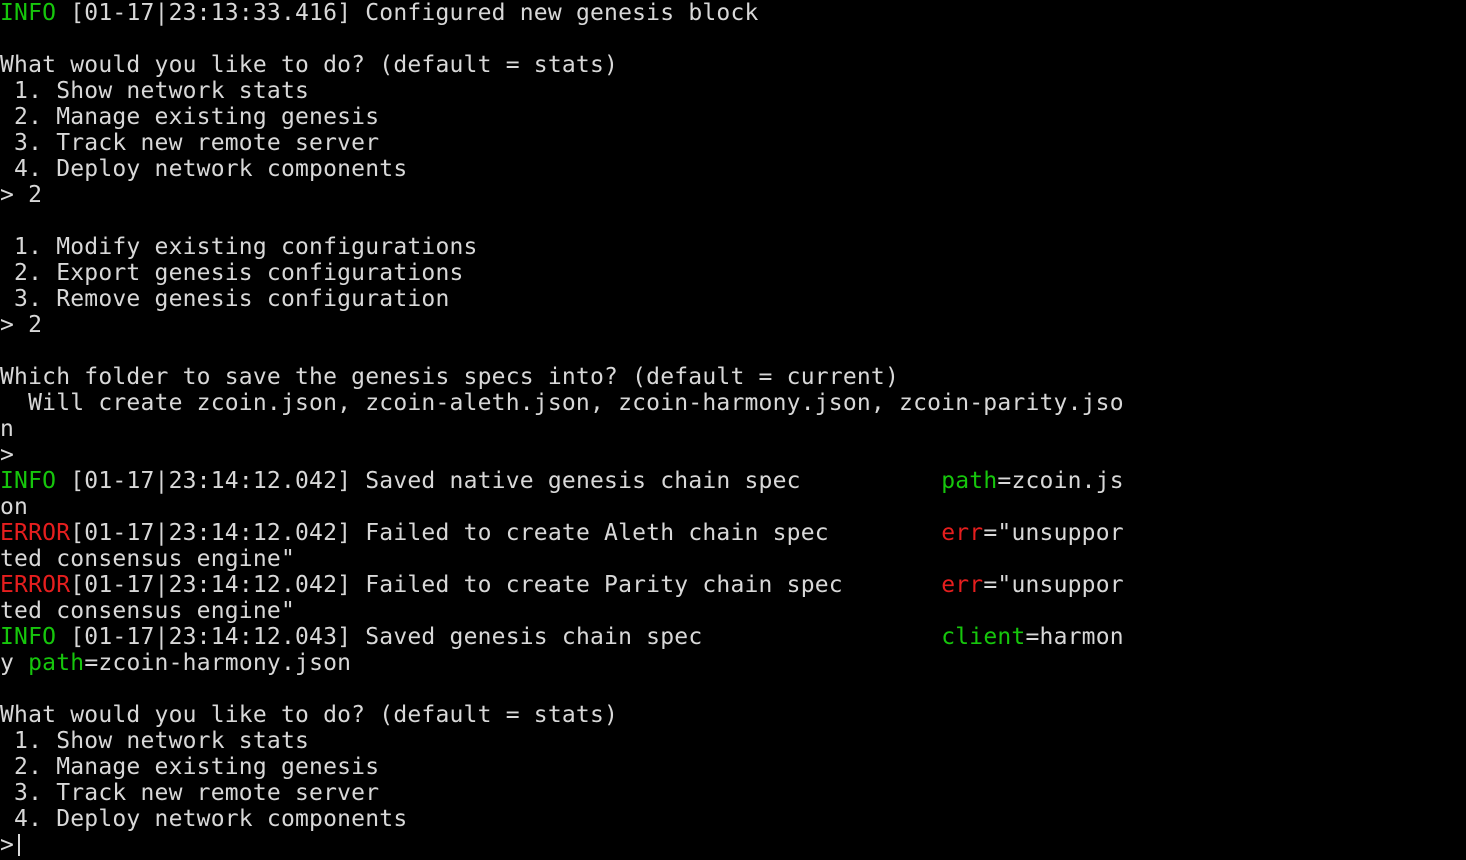 The image size is (1466, 860). What do you see at coordinates (14, 507) in the screenshot?
I see `terminal-text: on` at bounding box center [14, 507].